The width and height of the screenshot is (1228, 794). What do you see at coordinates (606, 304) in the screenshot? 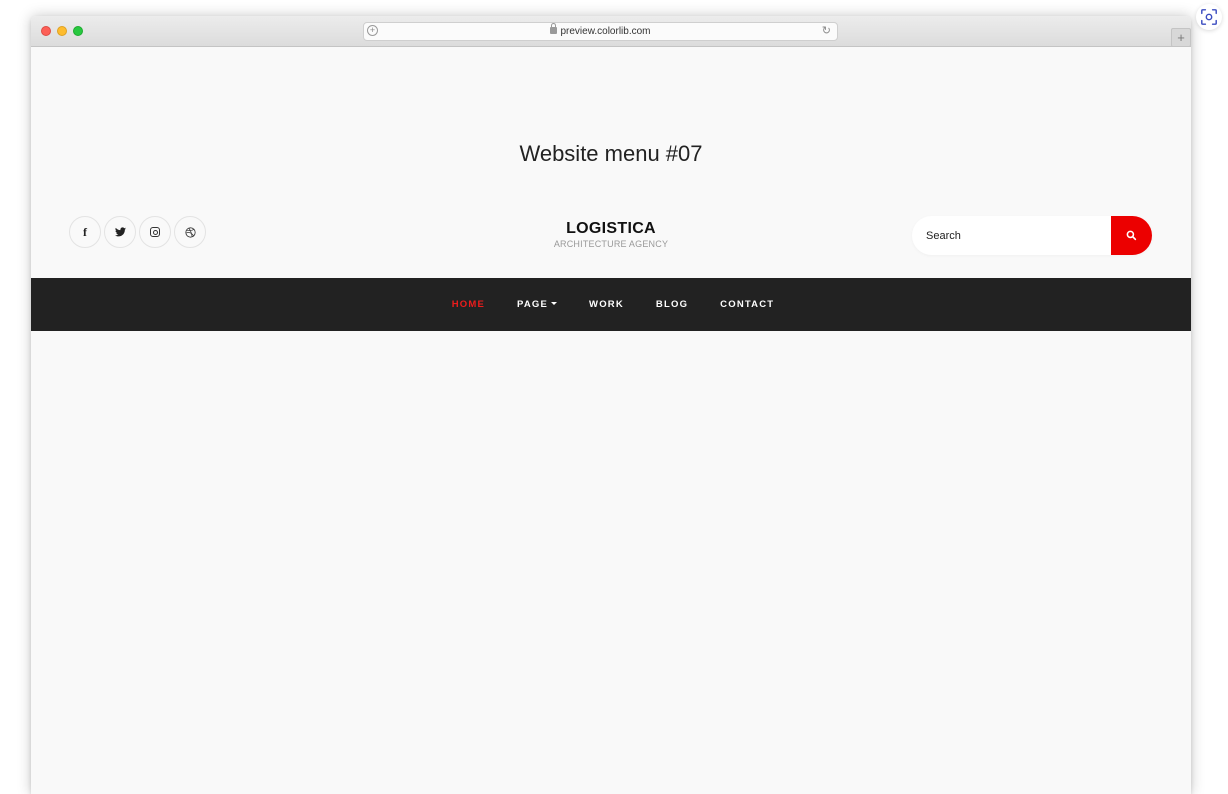
I see `nav-item-work: WORK` at bounding box center [606, 304].